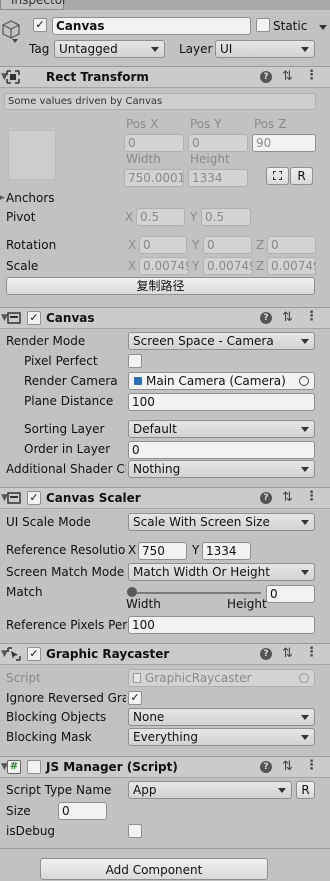  I want to click on match-width-hint: Width, so click(143, 604).